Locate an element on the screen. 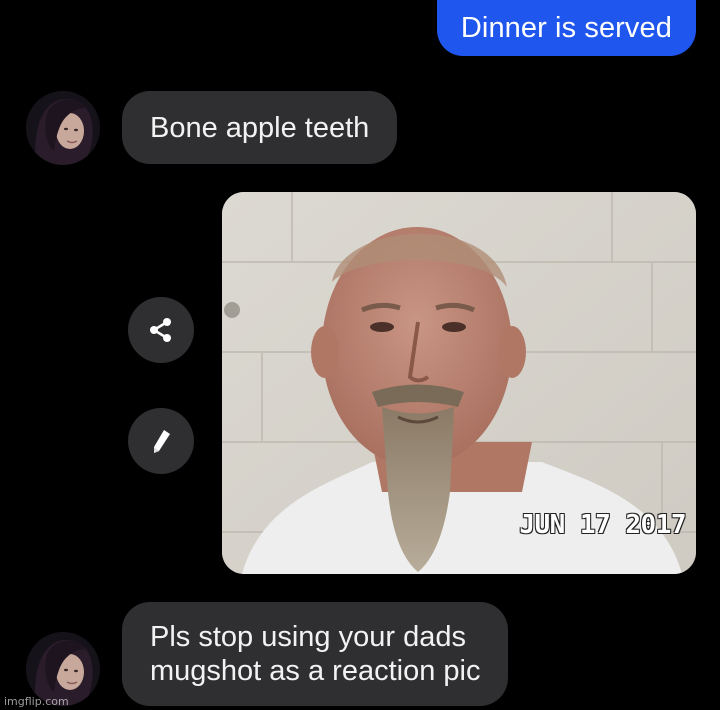 The height and width of the screenshot is (710, 720). sent-message-bubble: Dinner is served is located at coordinates (566, 28).